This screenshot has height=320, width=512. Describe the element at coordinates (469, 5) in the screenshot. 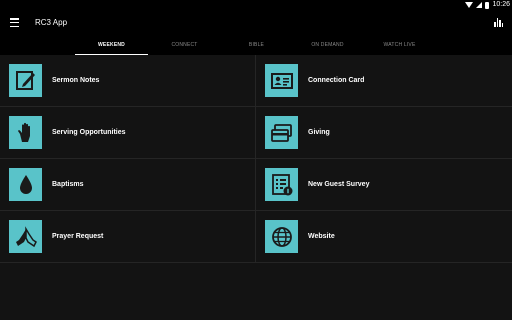

I see `wifi-icon` at that location.